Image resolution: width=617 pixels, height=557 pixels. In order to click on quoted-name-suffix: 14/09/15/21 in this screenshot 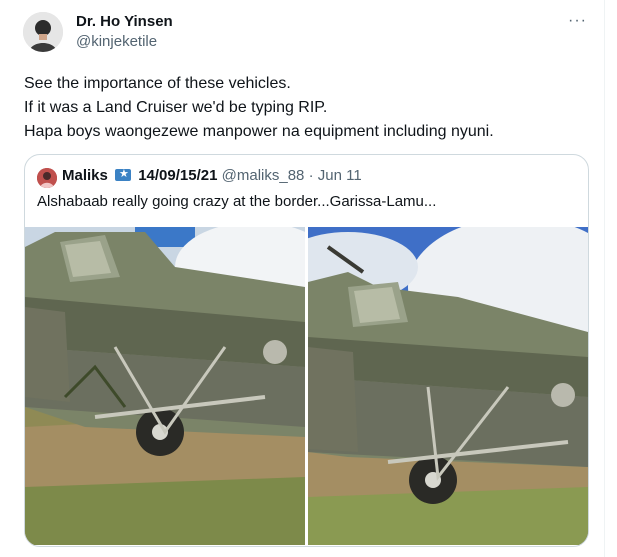, I will do `click(178, 175)`.